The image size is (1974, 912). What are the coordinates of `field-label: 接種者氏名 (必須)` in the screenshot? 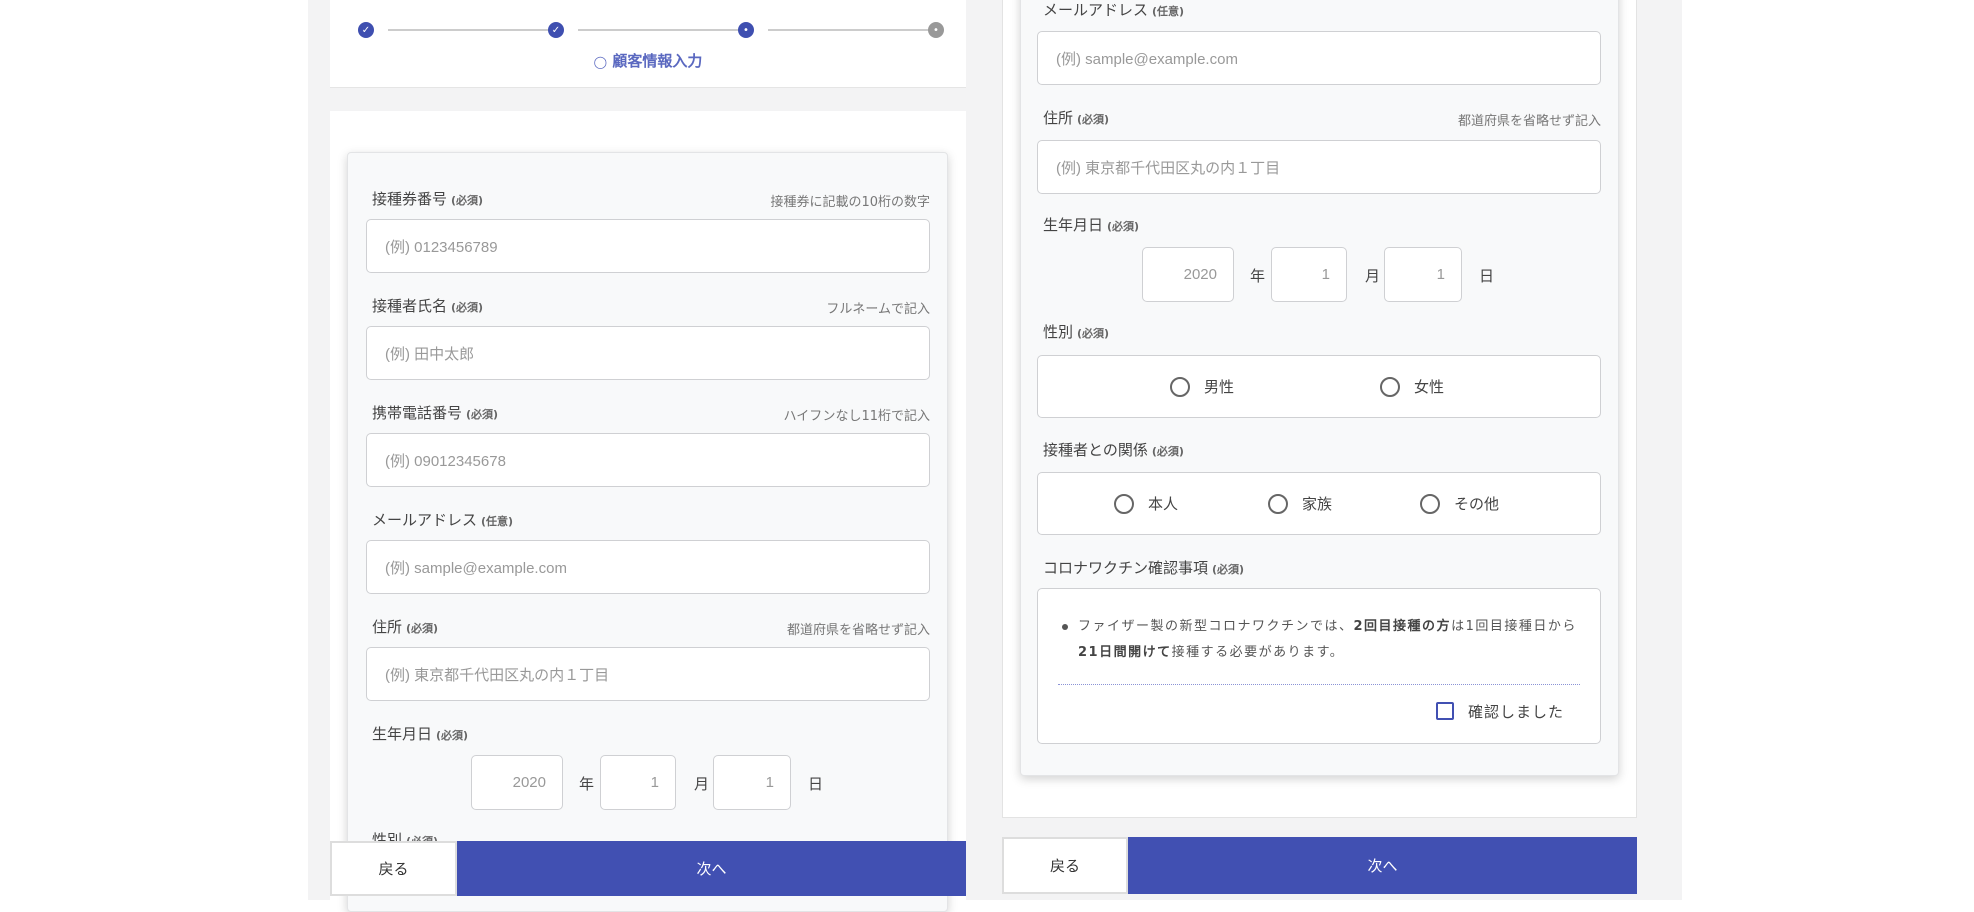 It's located at (428, 306).